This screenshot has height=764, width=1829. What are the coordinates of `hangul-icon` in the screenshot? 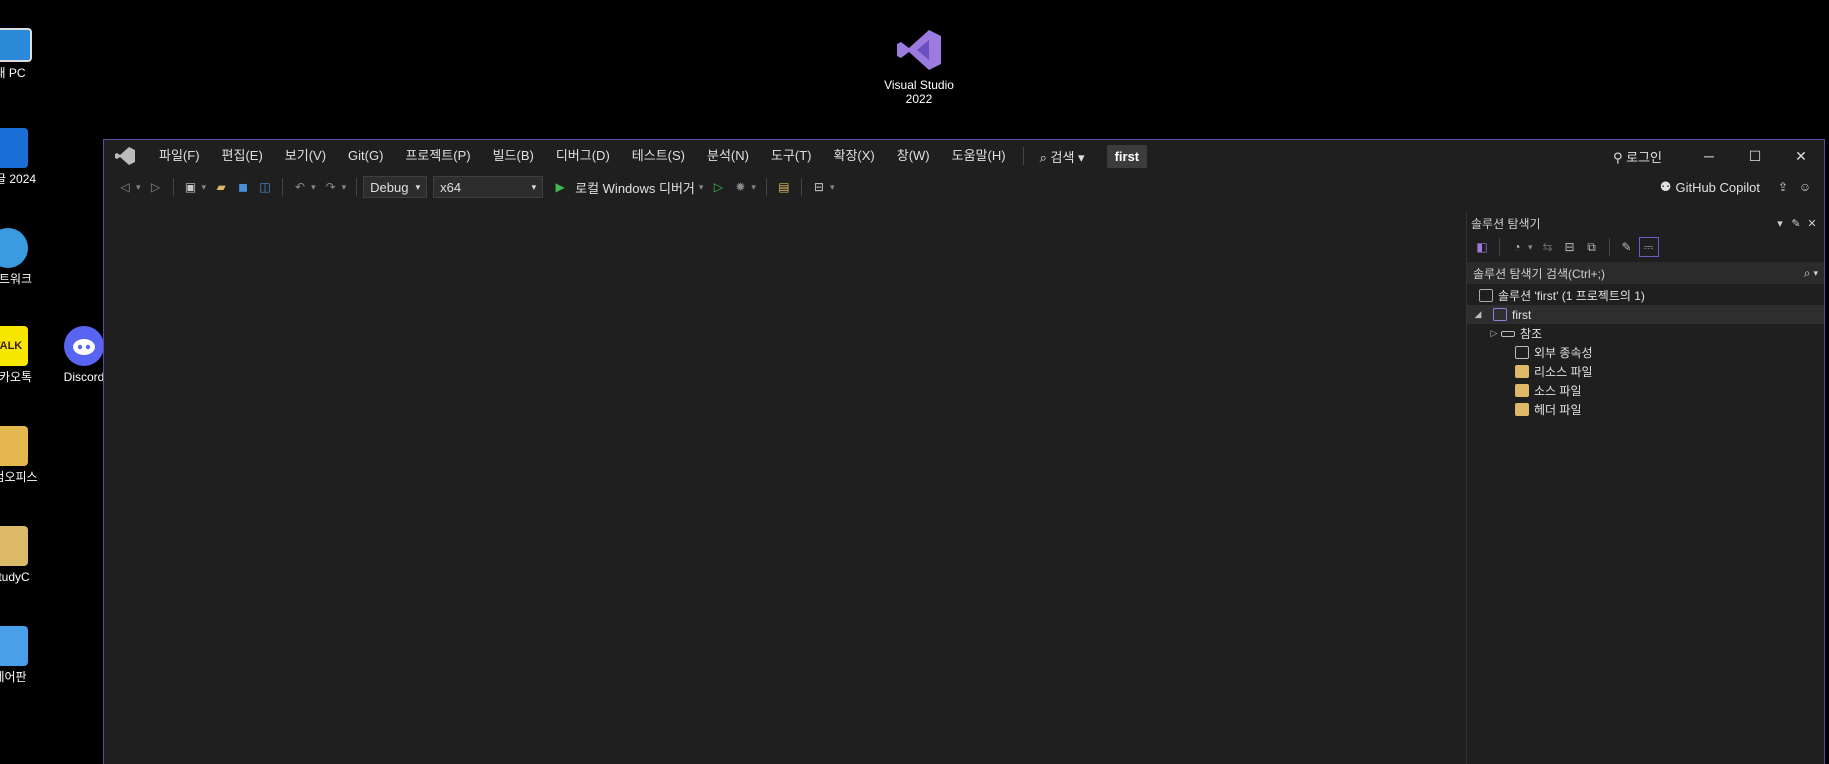 It's located at (14, 148).